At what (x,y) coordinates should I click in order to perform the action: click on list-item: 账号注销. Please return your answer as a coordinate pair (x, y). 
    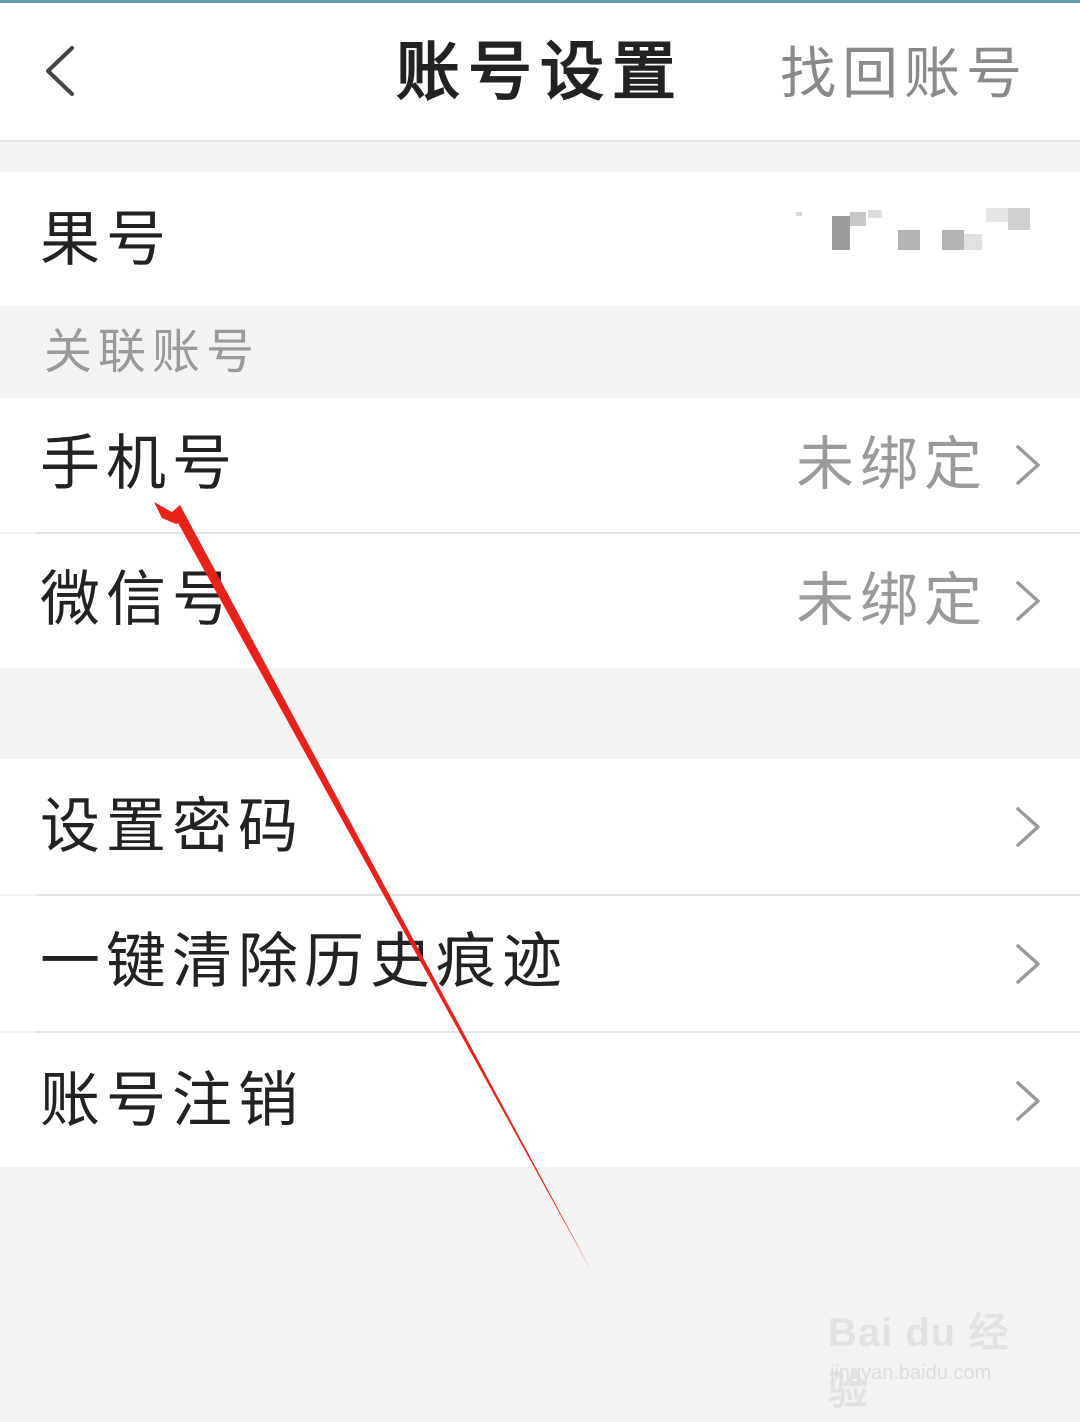
    Looking at the image, I should click on (540, 1100).